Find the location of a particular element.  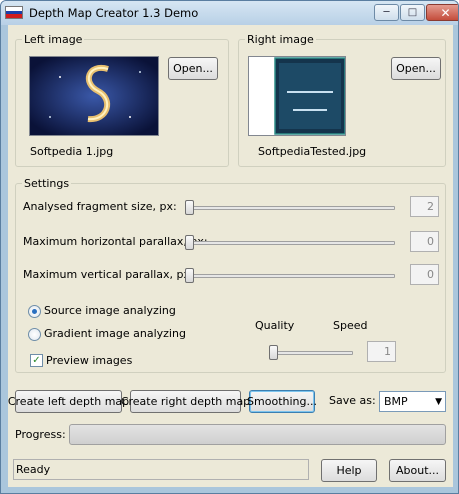

horizontal-parallax-thumb is located at coordinates (189, 242).